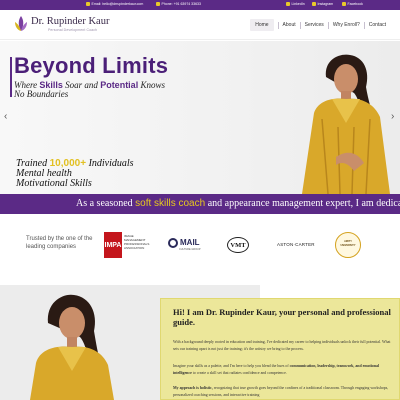  What do you see at coordinates (193, 388) in the screenshot?
I see `about-text-bold: My approach is holistic,` at bounding box center [193, 388].